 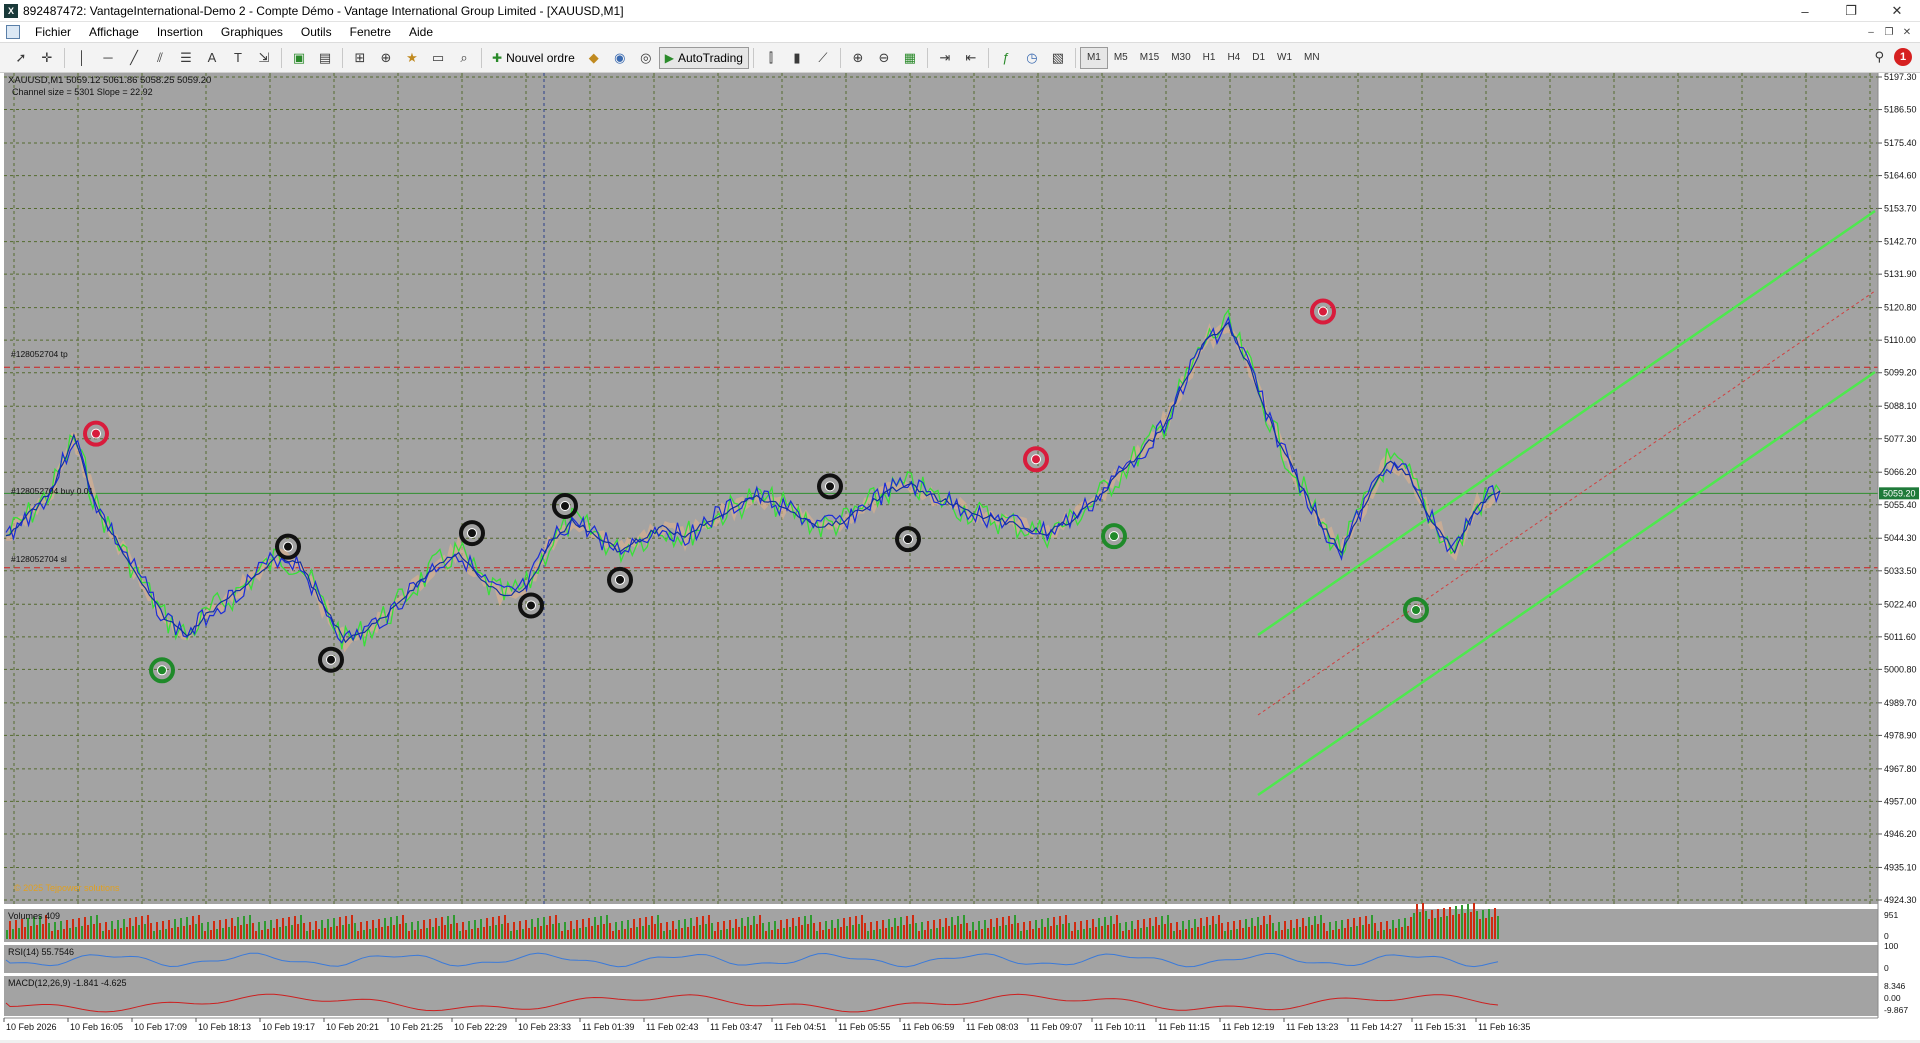 What do you see at coordinates (1900, 308) in the screenshot?
I see `price-tick-label: 5120.80` at bounding box center [1900, 308].